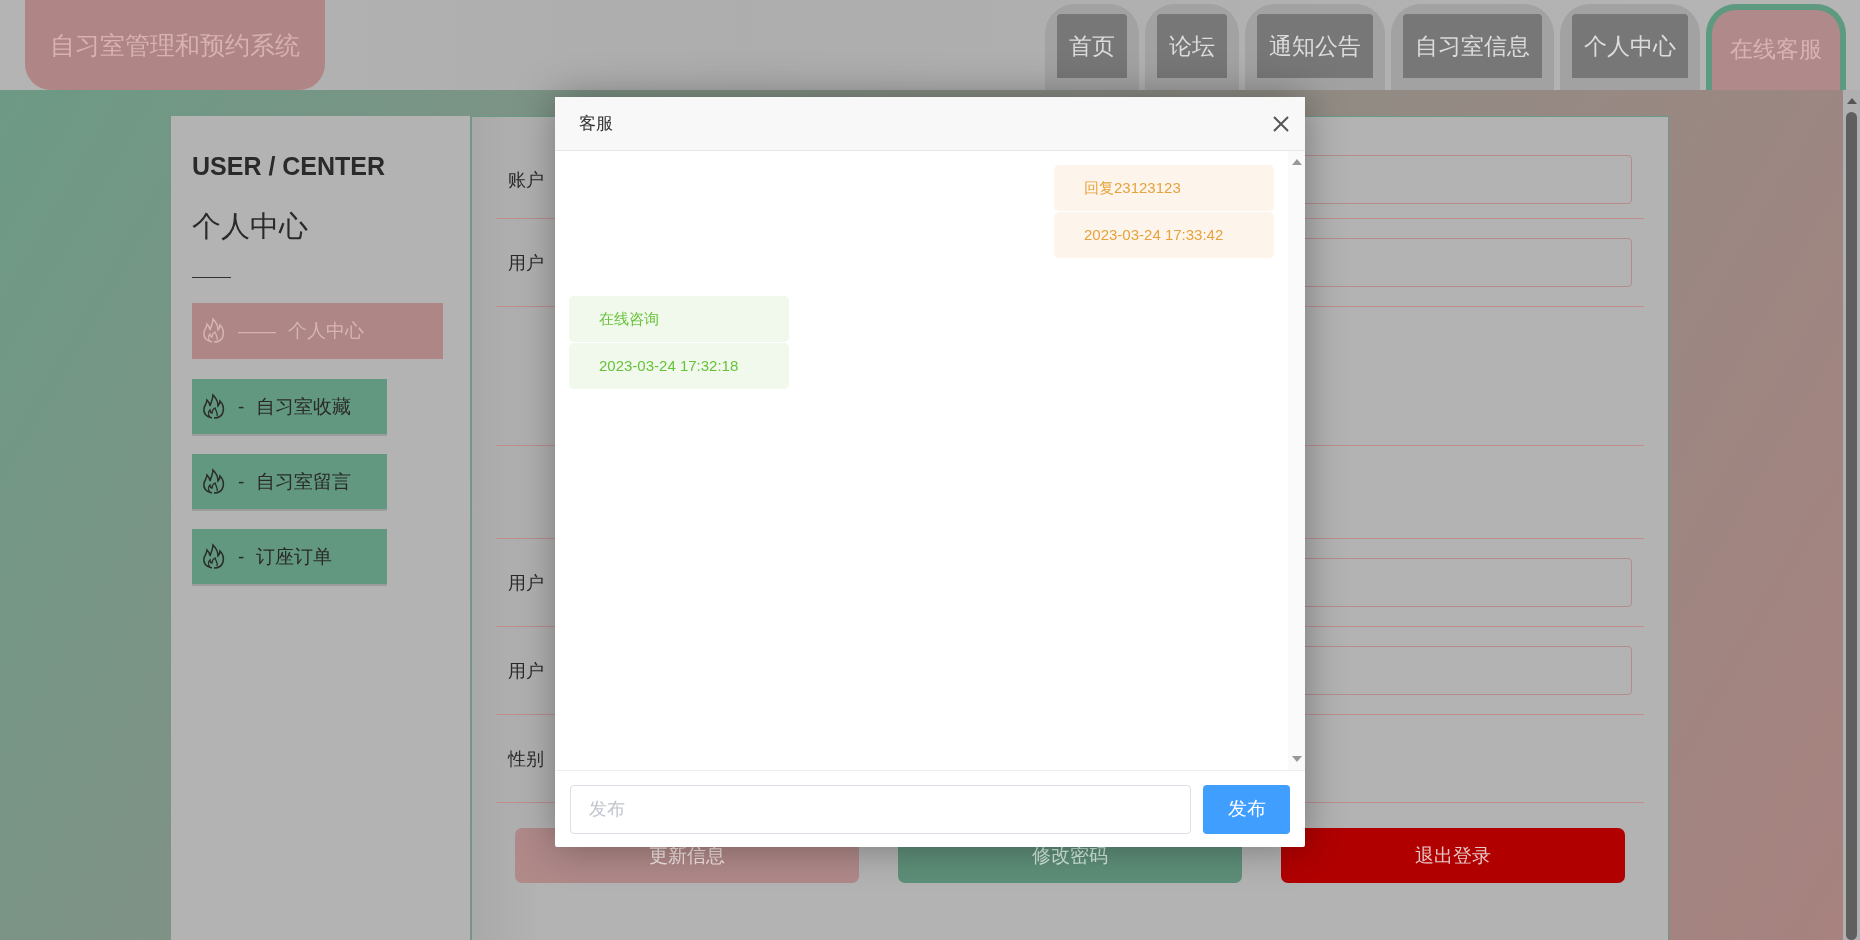  I want to click on nav-tab: 论坛, so click(1192, 47).